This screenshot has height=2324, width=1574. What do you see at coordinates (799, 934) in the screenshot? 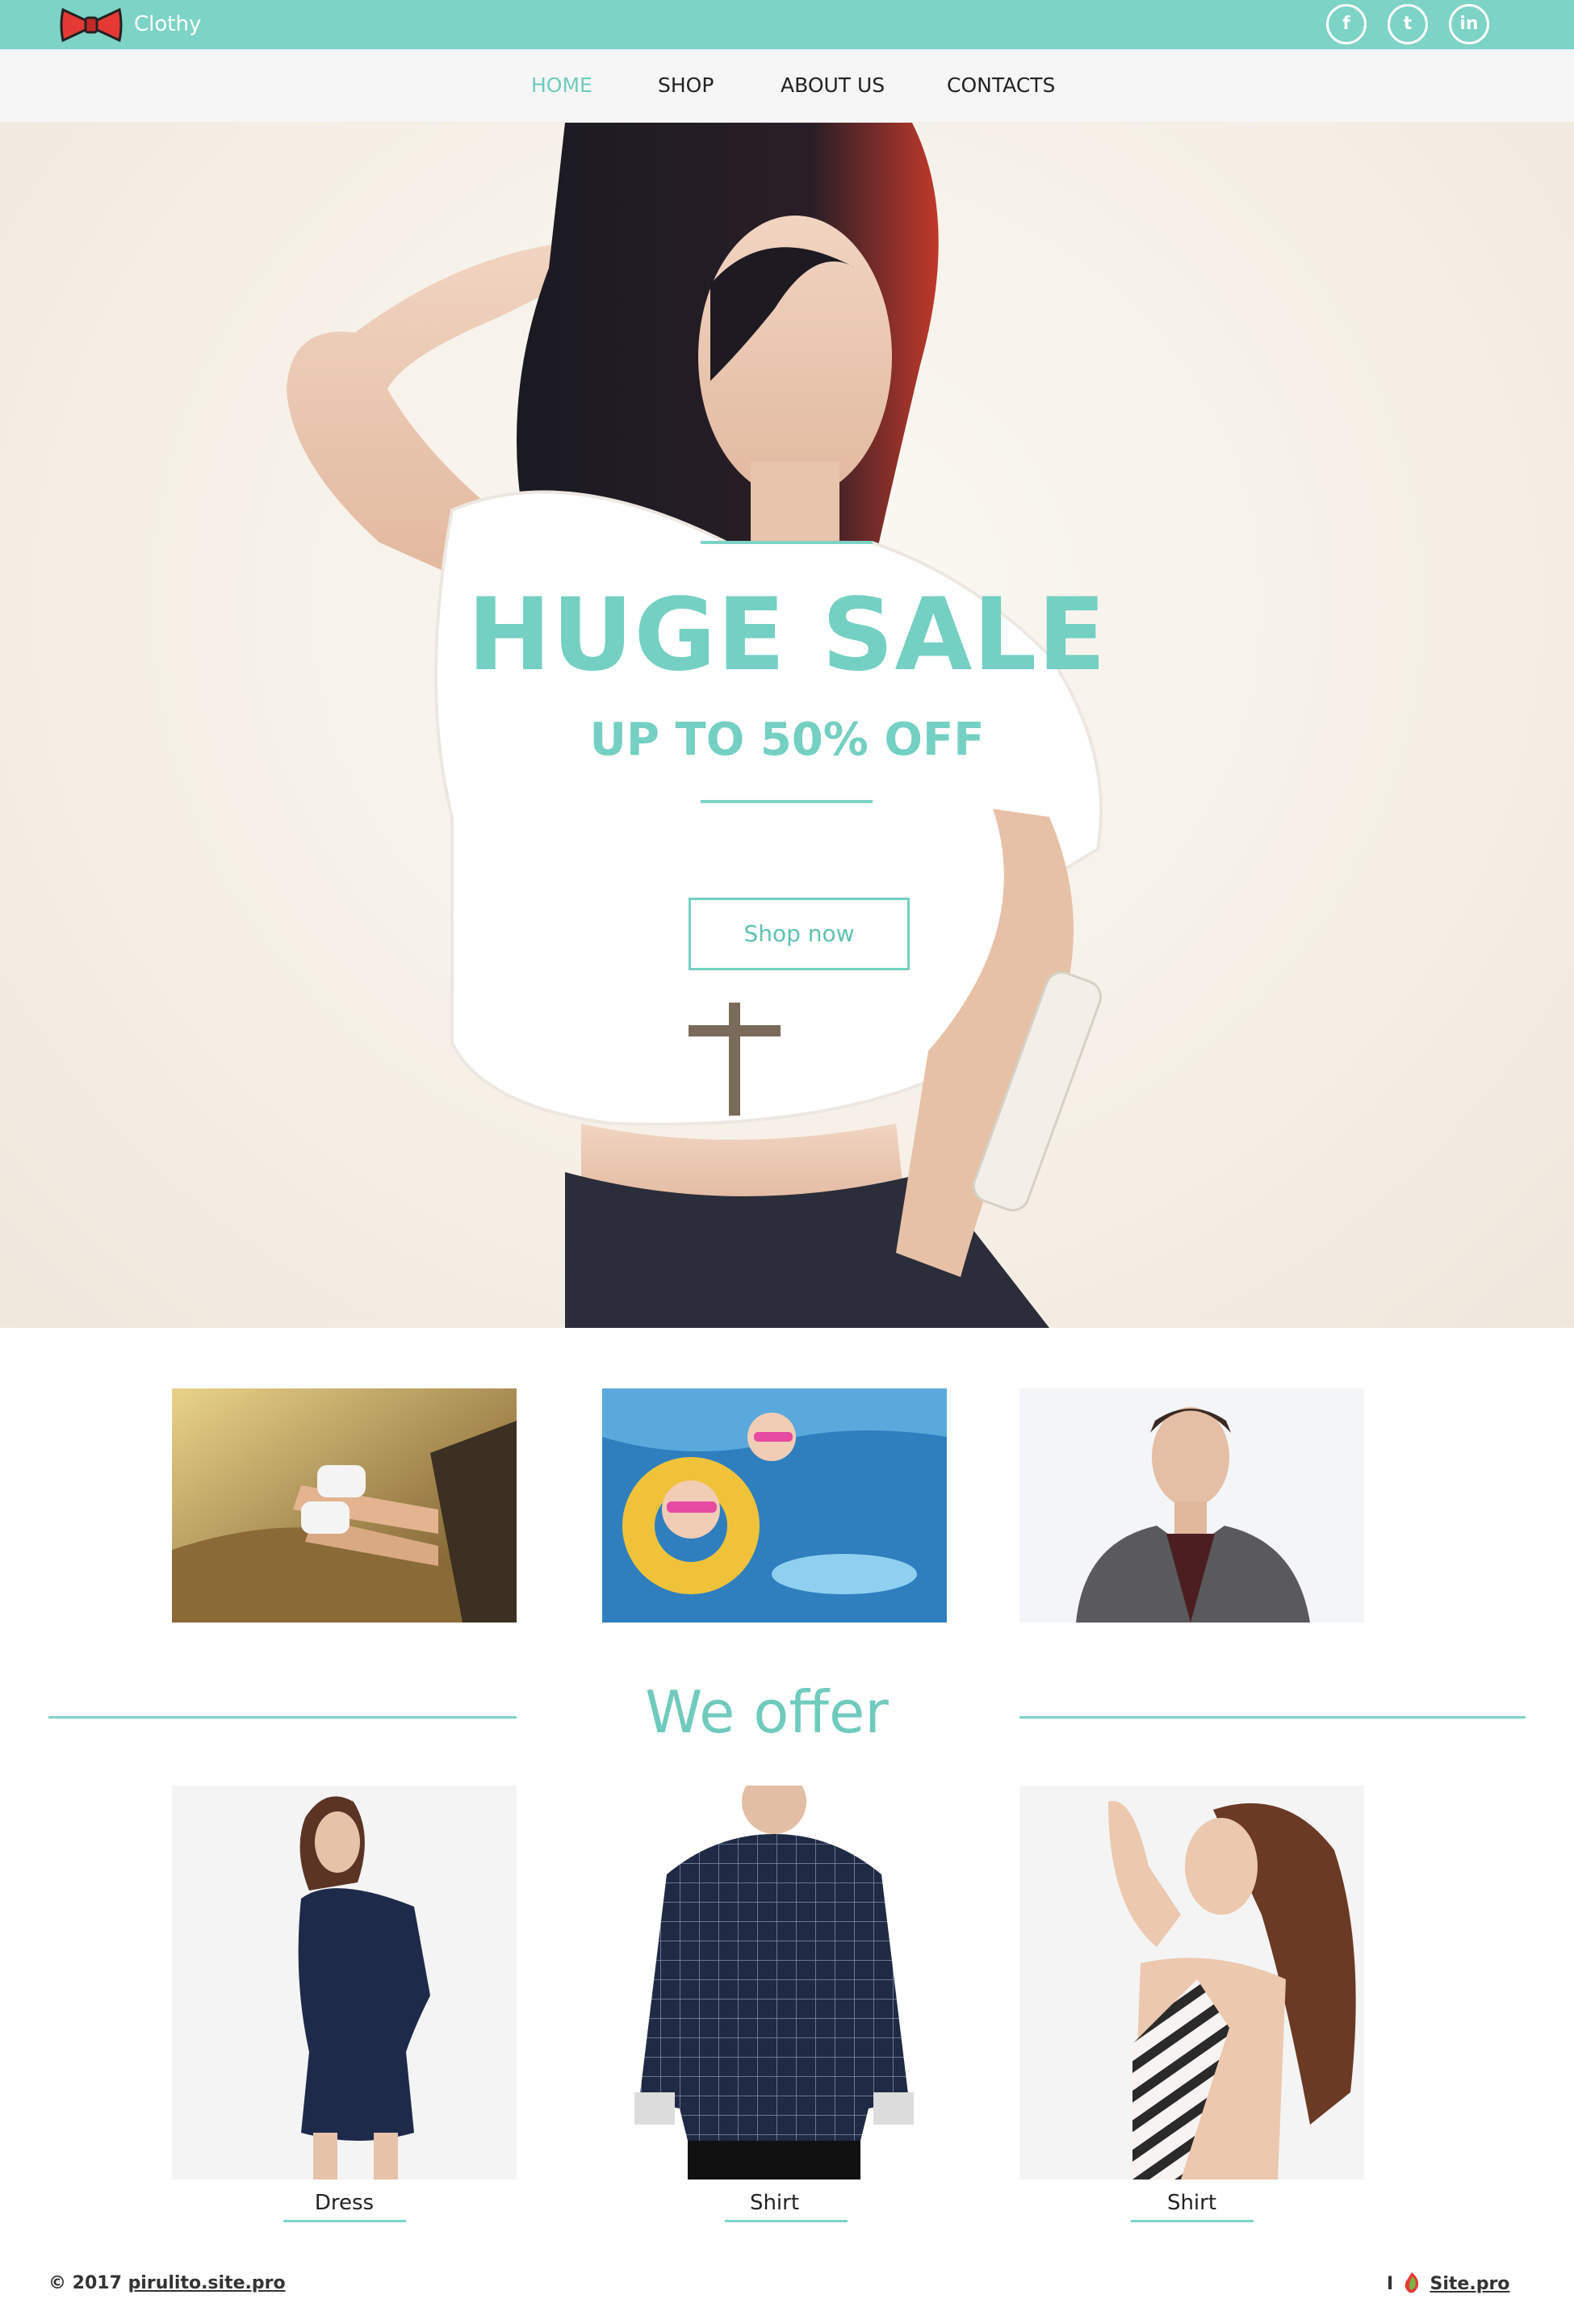
I see `shop-now-button: Shop now` at bounding box center [799, 934].